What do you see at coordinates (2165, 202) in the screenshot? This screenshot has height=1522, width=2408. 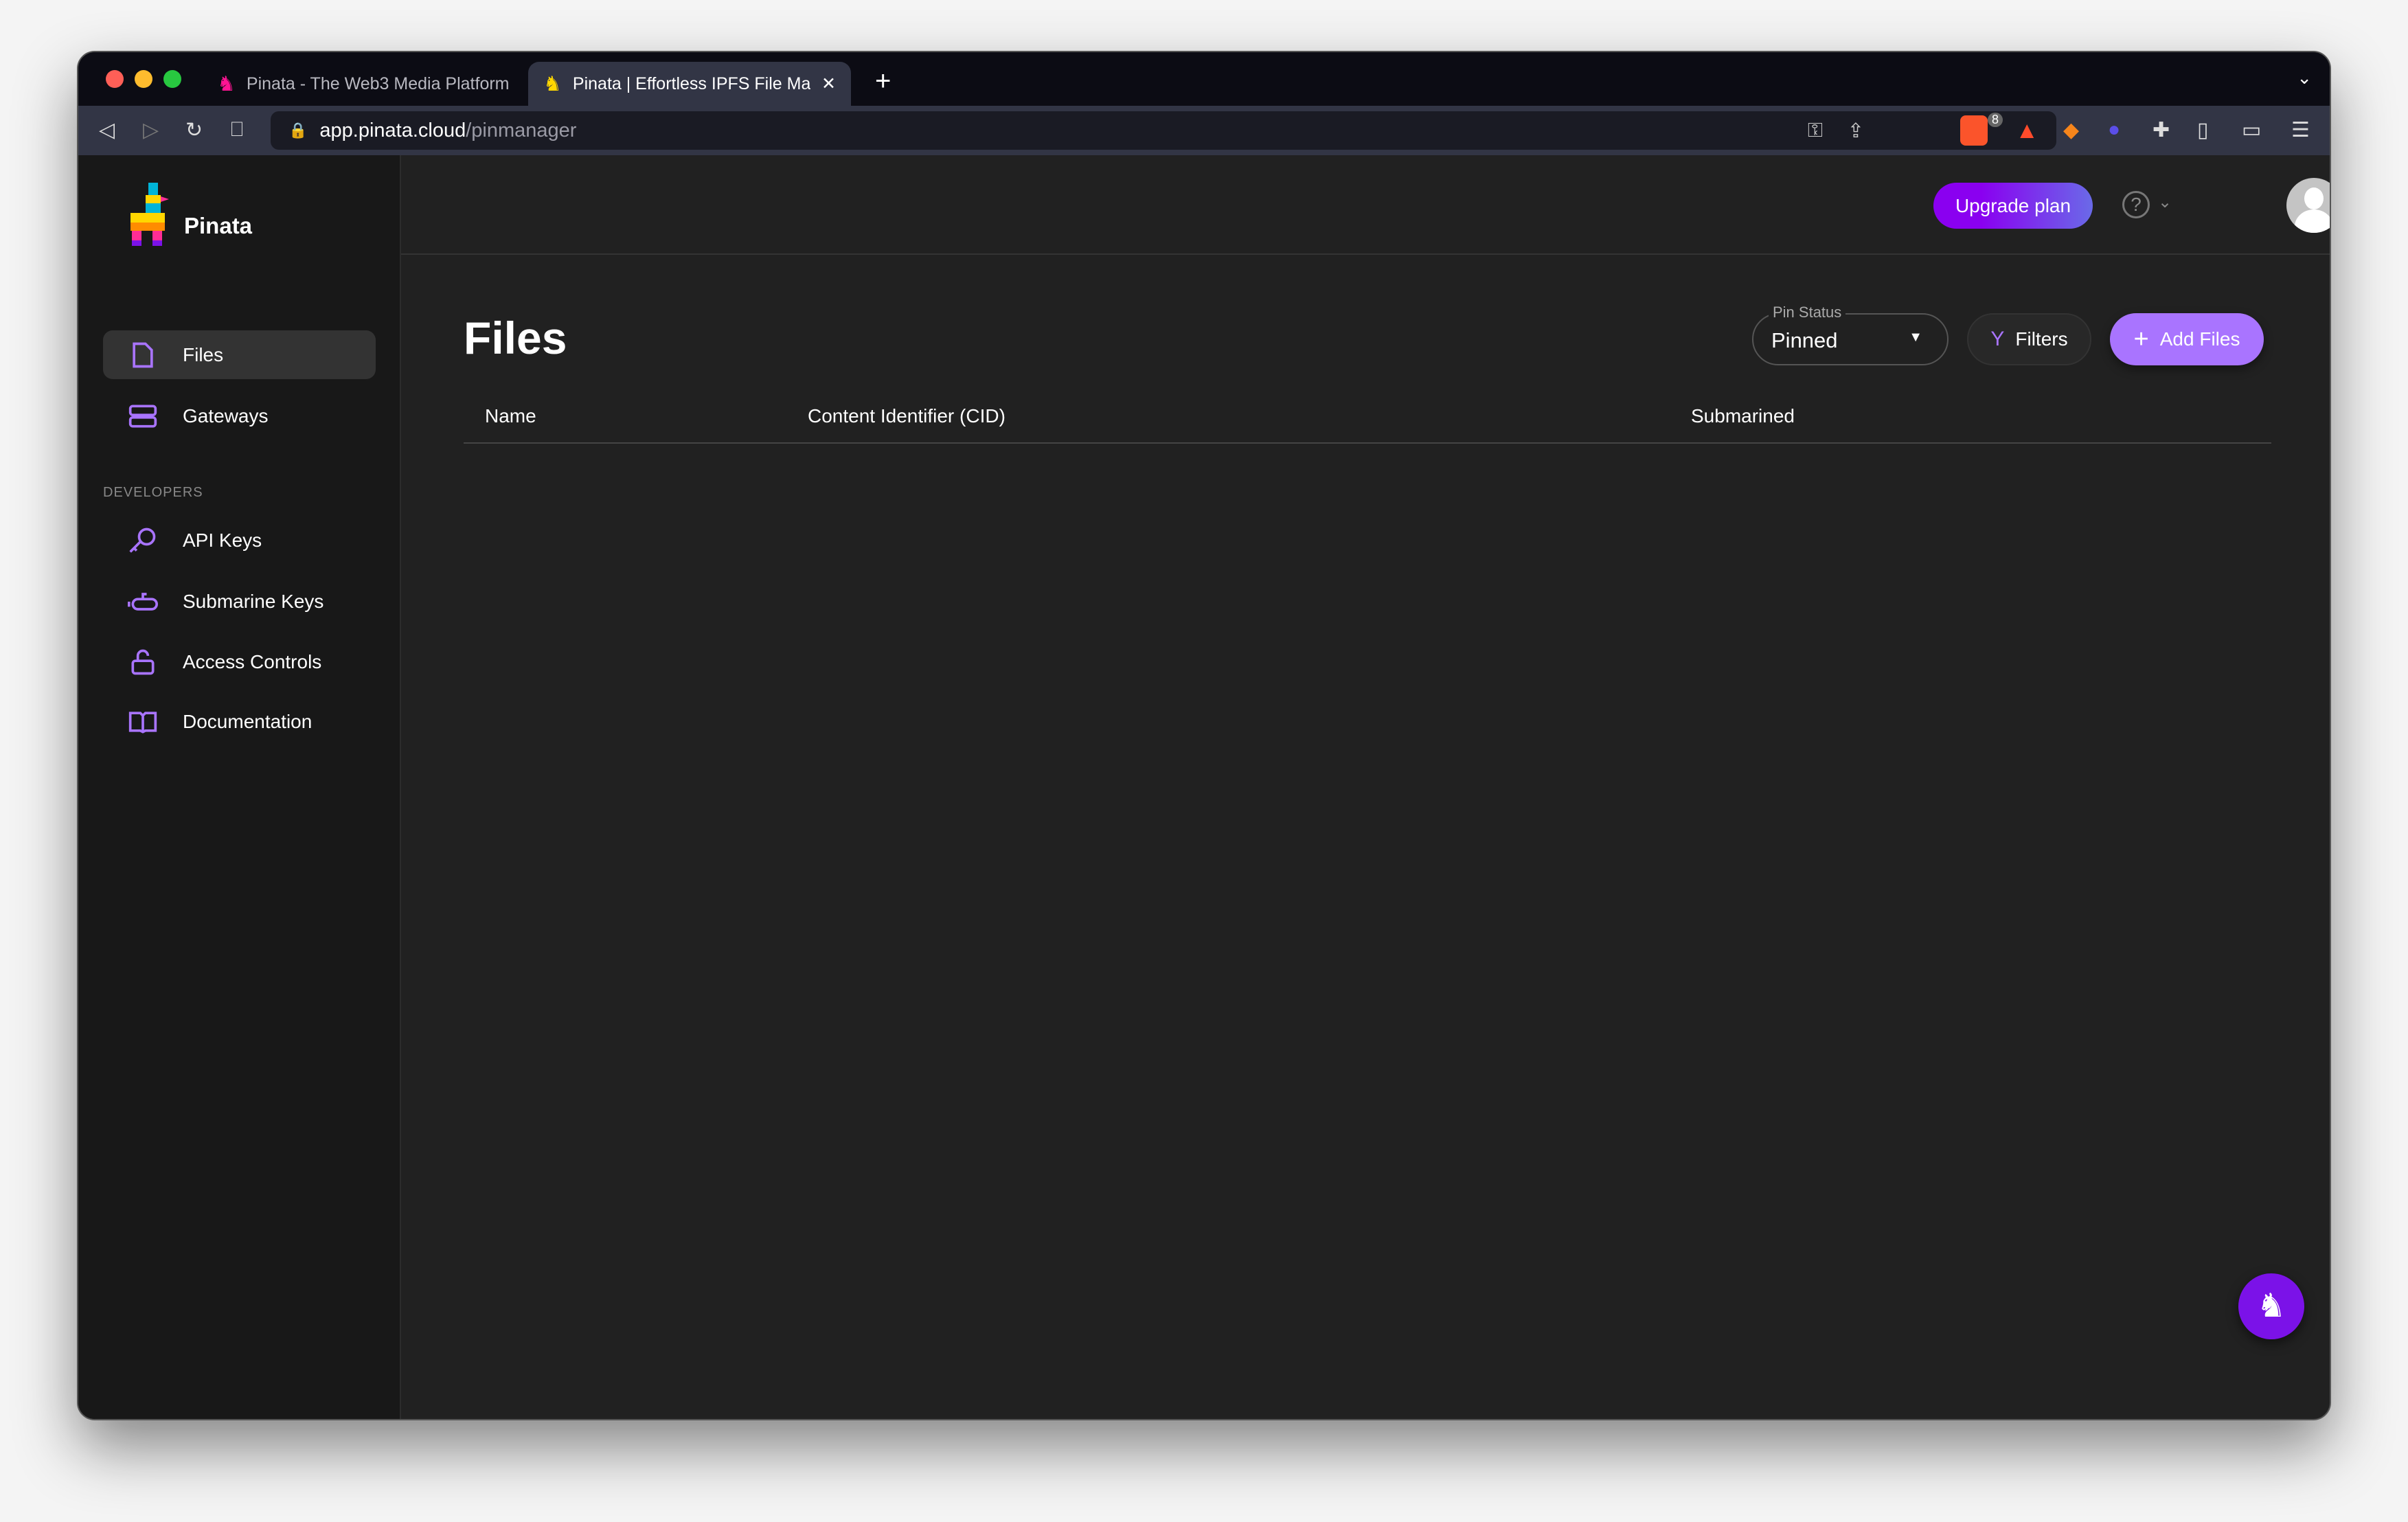 I see `help-chevron-down-icon: ⌄` at bounding box center [2165, 202].